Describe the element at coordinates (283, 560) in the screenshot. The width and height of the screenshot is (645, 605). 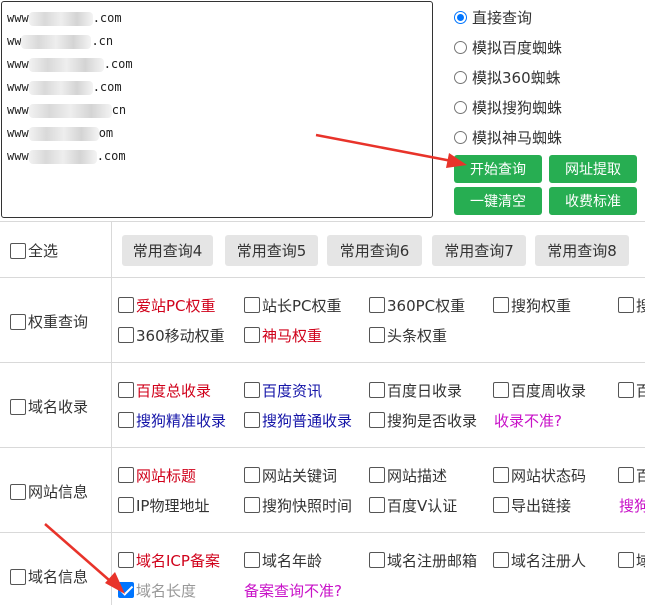
I see `option-domain-age: 域名年龄` at that location.